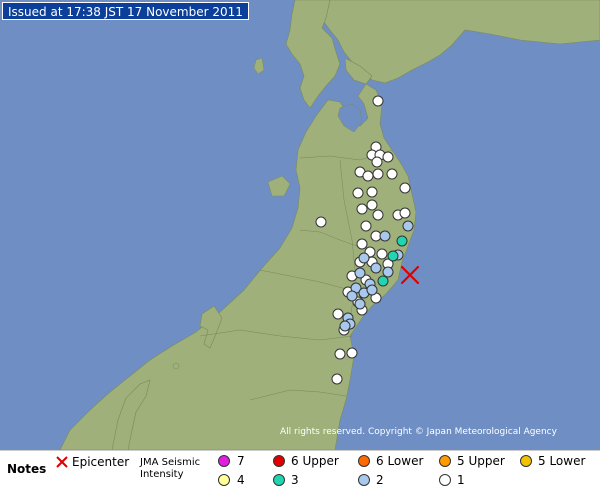  I want to click on epicenter-legend-icon, so click(62, 462).